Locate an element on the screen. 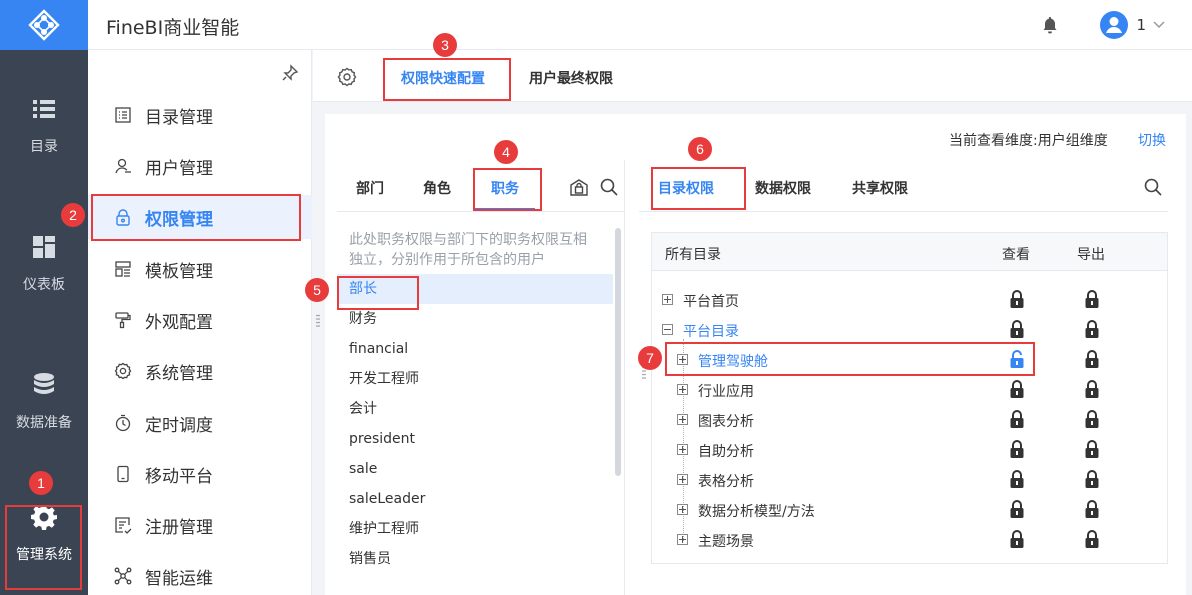 This screenshot has width=1192, height=595. avatar is located at coordinates (1114, 25).